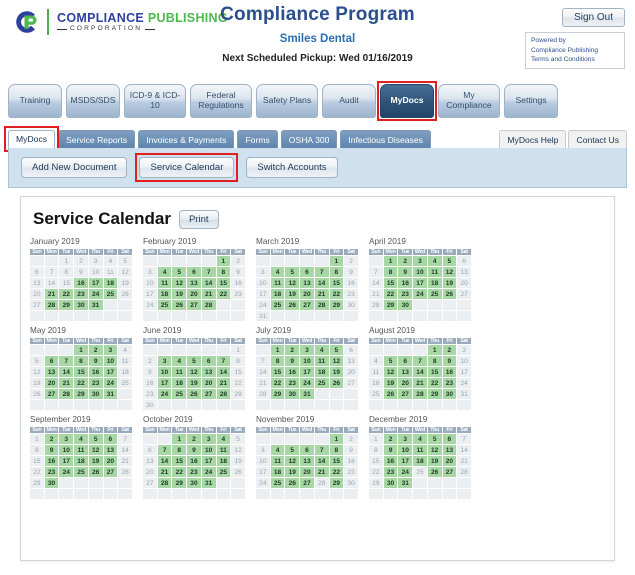  I want to click on calendar-day: 8, so click(37, 450).